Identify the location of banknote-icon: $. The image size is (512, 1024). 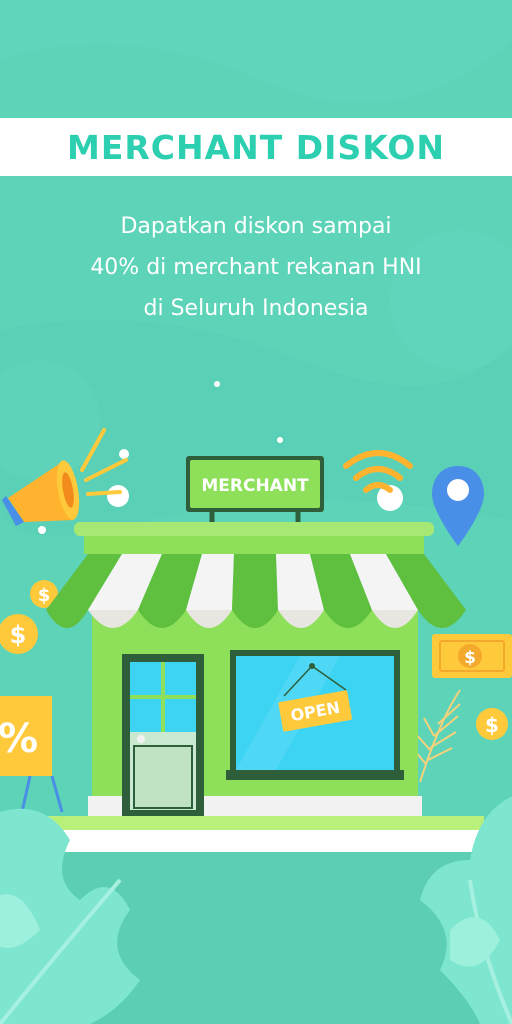
(472, 656).